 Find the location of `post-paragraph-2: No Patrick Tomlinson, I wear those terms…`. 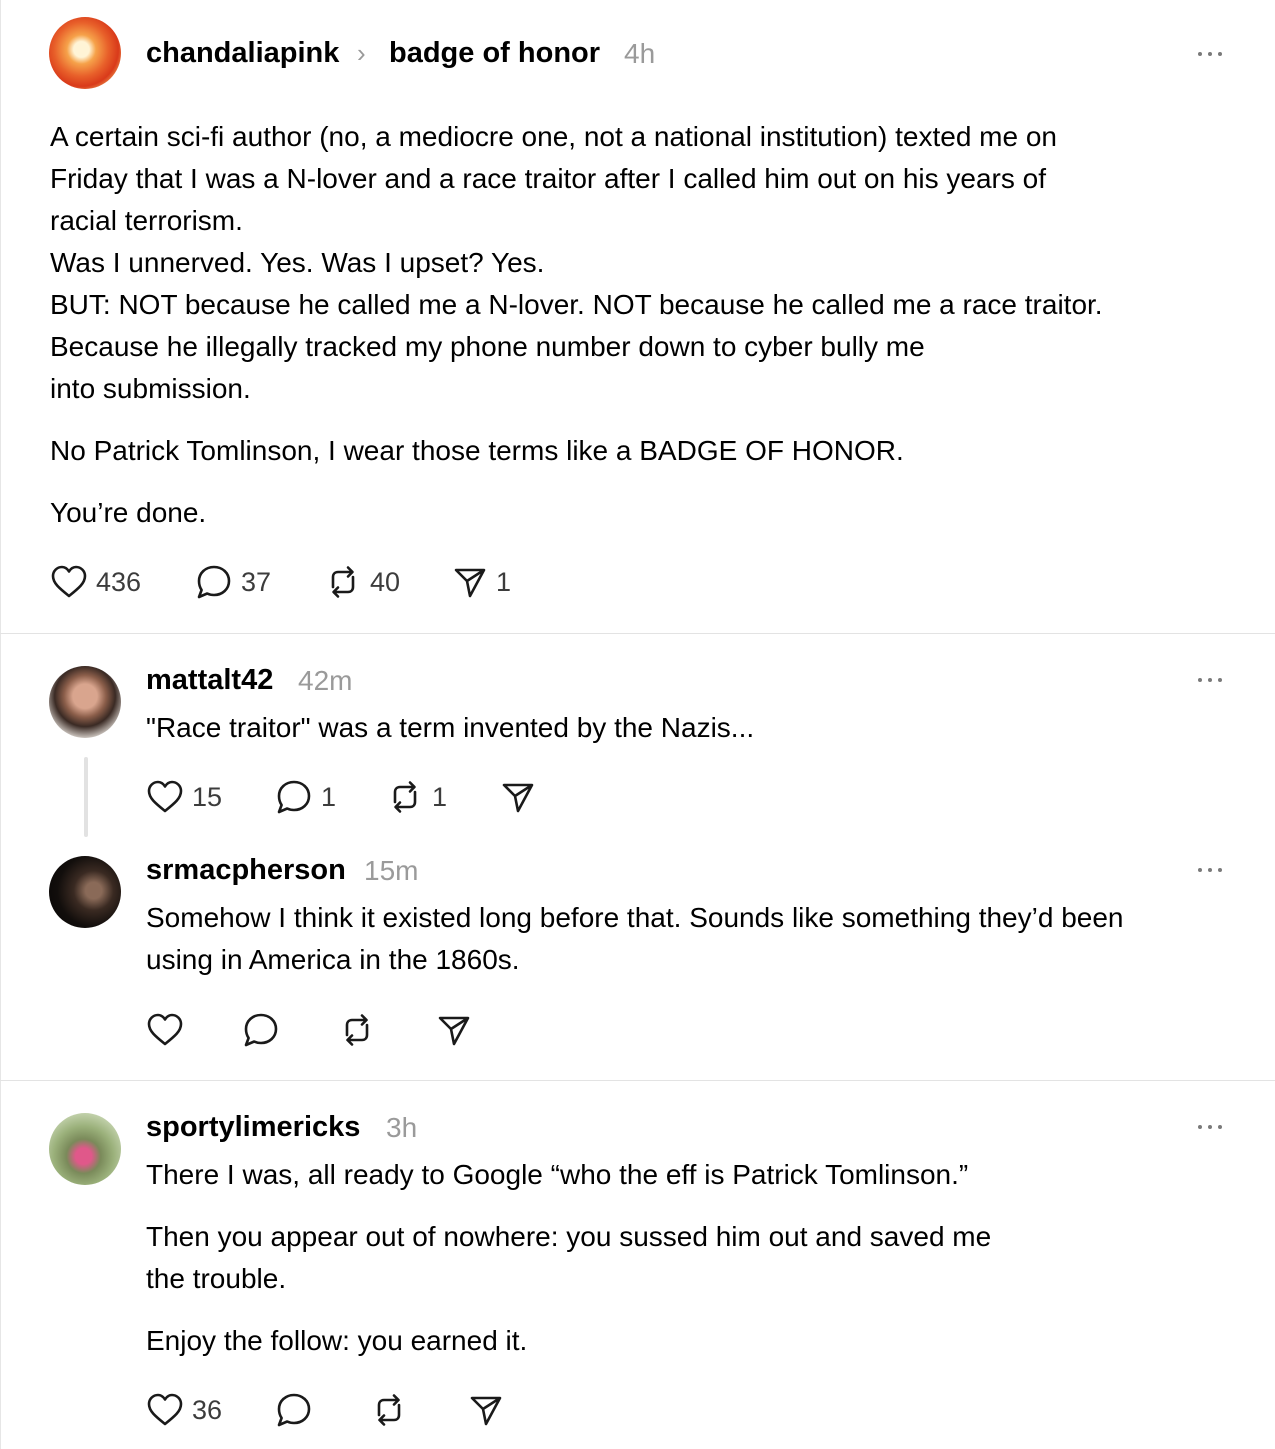

post-paragraph-2: No Patrick Tomlinson, I wear those terms… is located at coordinates (477, 450).